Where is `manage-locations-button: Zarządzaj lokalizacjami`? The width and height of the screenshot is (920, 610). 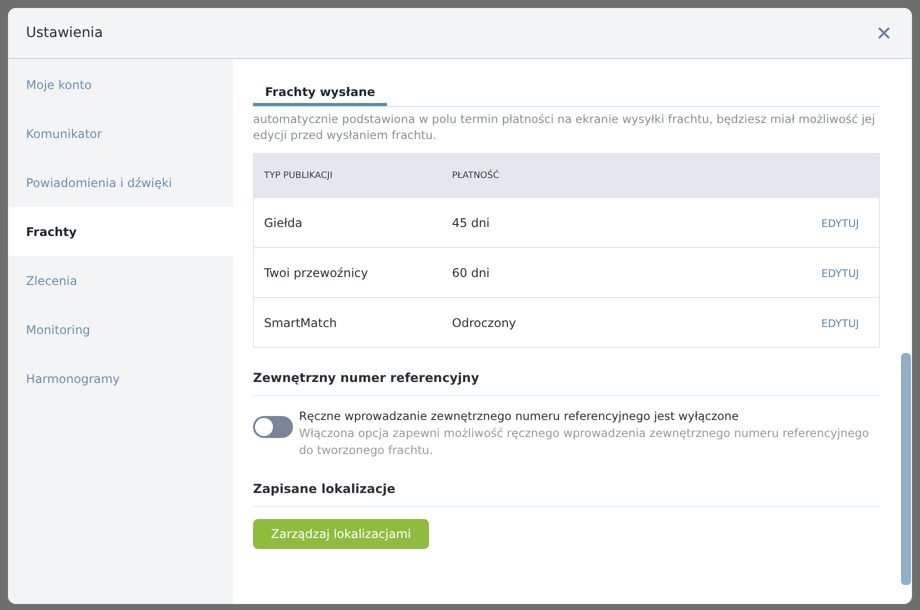
manage-locations-button: Zarządzaj lokalizacjami is located at coordinates (341, 534).